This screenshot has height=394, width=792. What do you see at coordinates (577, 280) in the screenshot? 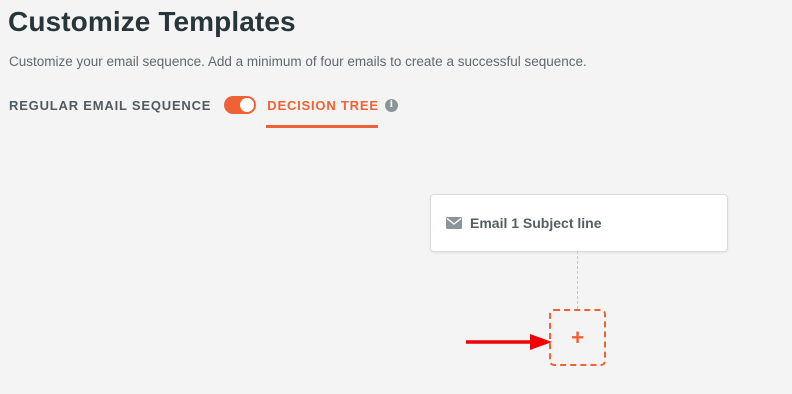
I see `tree-connector-line` at bounding box center [577, 280].